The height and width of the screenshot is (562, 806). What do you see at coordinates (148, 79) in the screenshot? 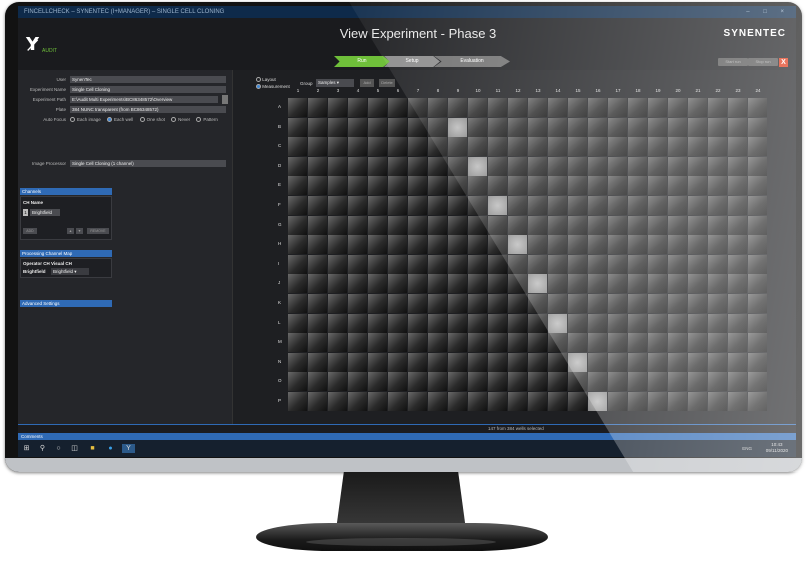
I see `user-field: SynenTec` at bounding box center [148, 79].